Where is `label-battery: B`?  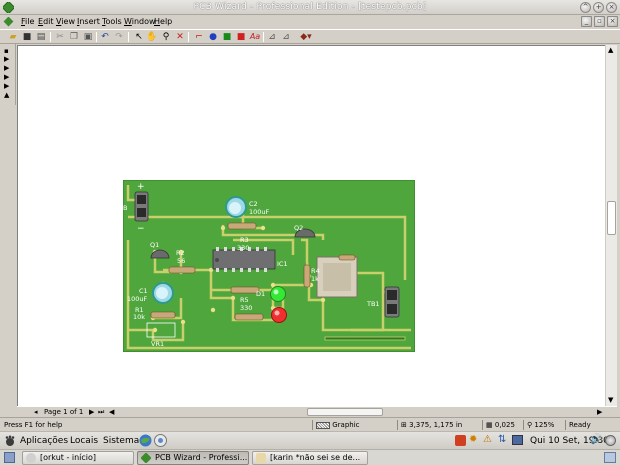 label-battery: B is located at coordinates (125, 208).